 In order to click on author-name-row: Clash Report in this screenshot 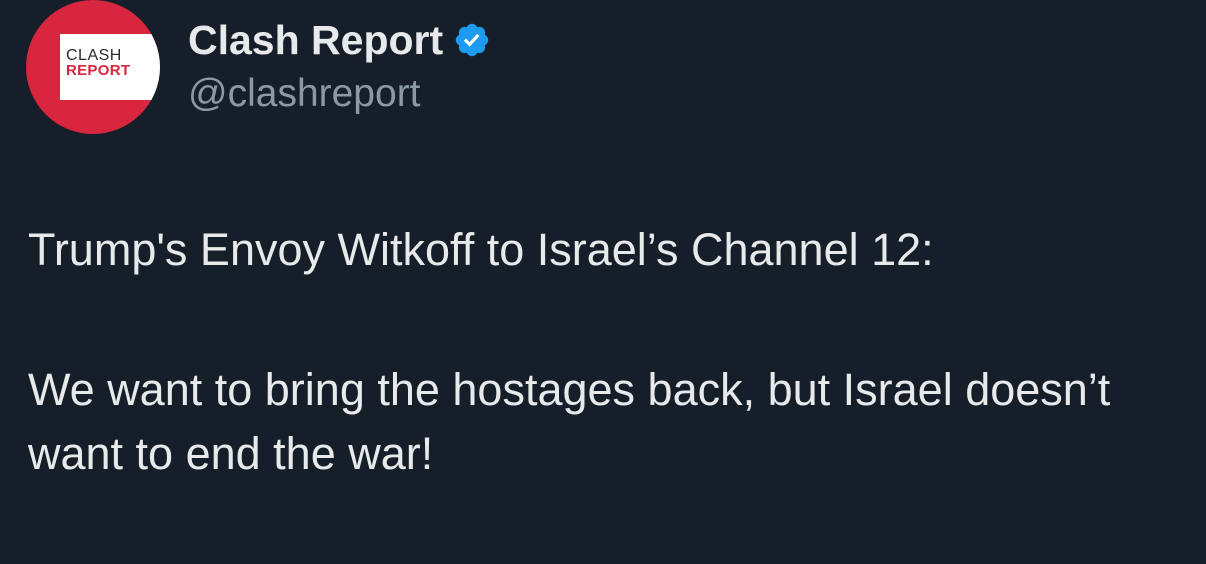, I will do `click(339, 40)`.